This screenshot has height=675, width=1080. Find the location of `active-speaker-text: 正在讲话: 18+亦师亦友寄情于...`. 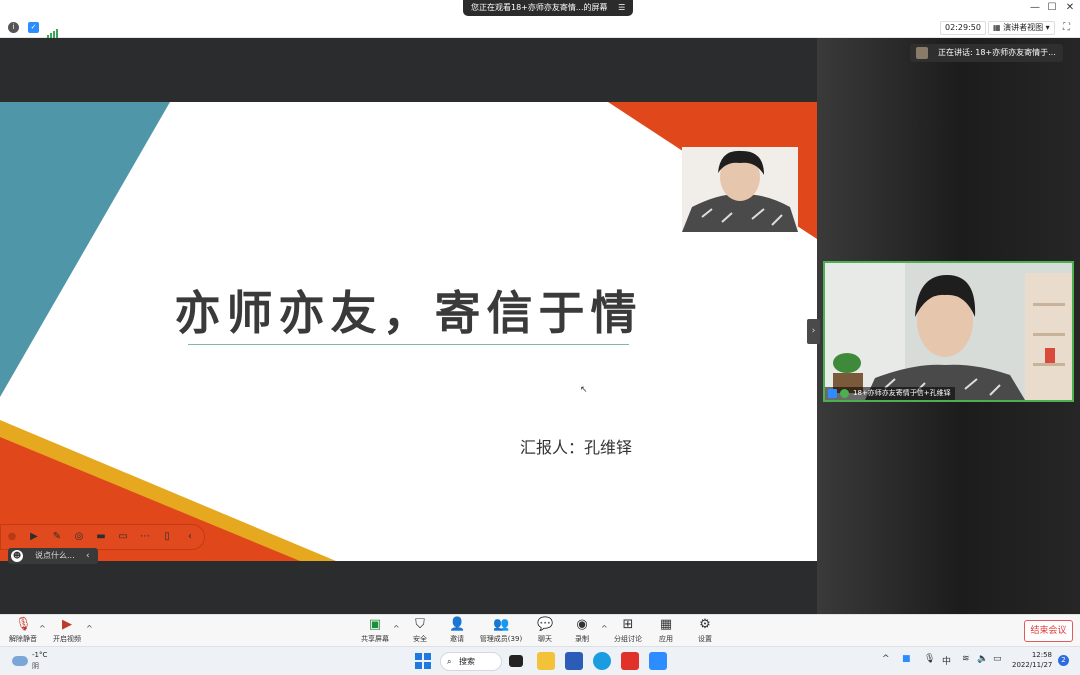

active-speaker-text: 正在讲话: 18+亦师亦友寄情于... is located at coordinates (997, 52).